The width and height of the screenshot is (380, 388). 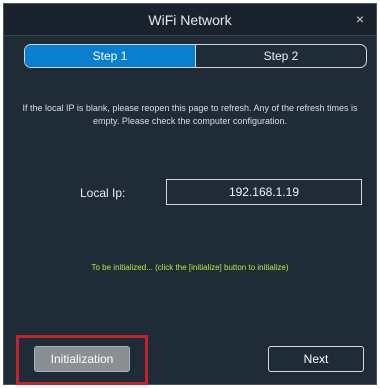 I want to click on next-button: Next, so click(x=316, y=359).